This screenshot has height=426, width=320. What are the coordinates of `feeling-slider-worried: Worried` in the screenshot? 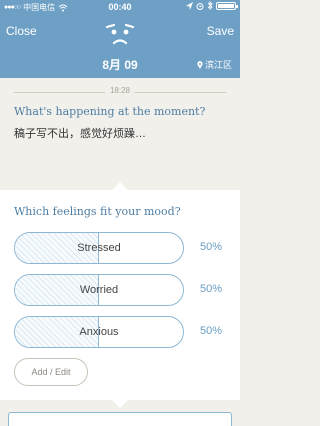 It's located at (99, 290).